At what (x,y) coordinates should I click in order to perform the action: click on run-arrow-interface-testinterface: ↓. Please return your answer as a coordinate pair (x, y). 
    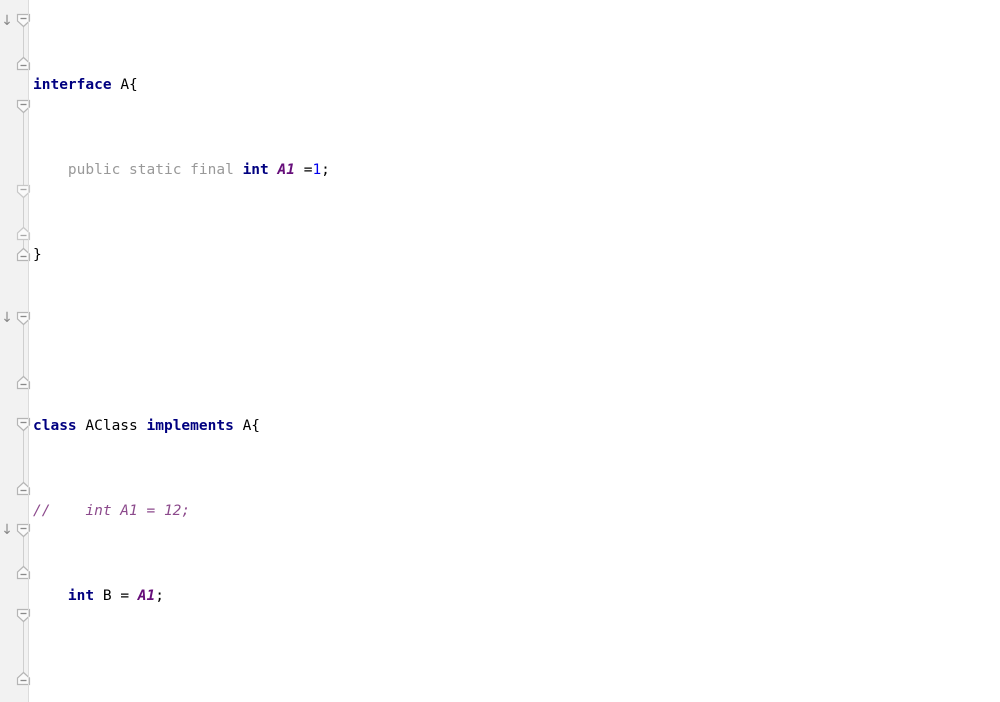
    Looking at the image, I should click on (7, 530).